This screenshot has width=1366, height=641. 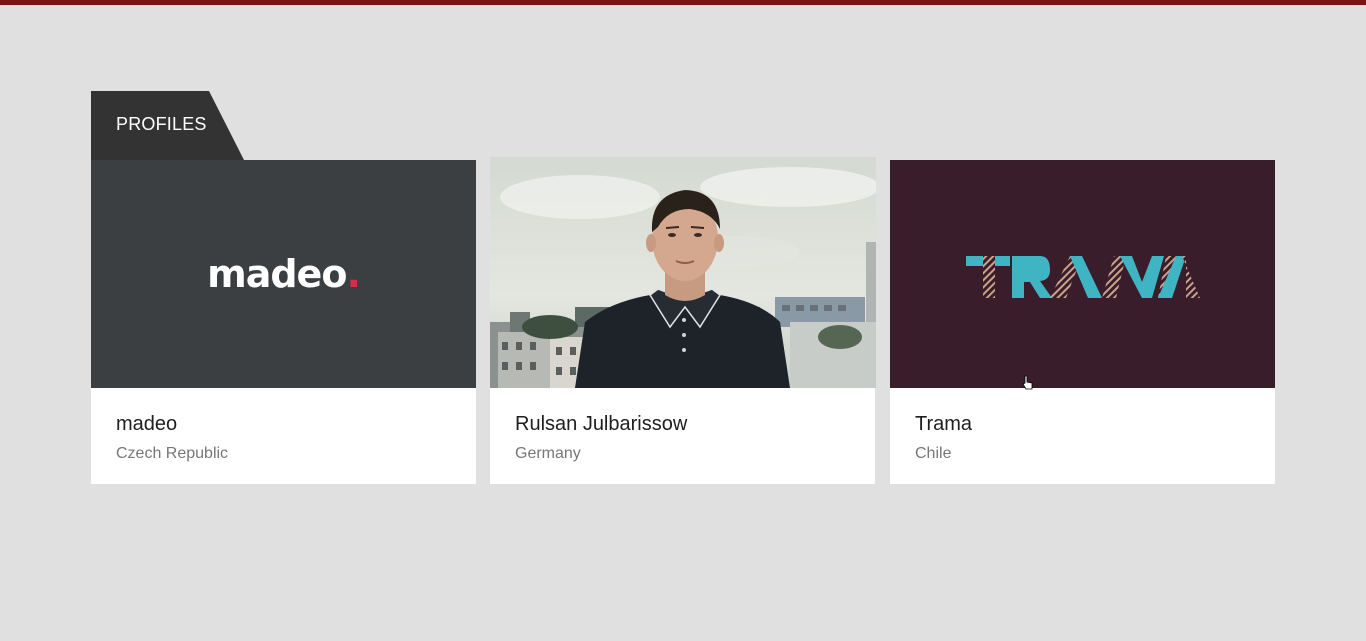 I want to click on profile-thumbnail: madeo., so click(x=283, y=274).